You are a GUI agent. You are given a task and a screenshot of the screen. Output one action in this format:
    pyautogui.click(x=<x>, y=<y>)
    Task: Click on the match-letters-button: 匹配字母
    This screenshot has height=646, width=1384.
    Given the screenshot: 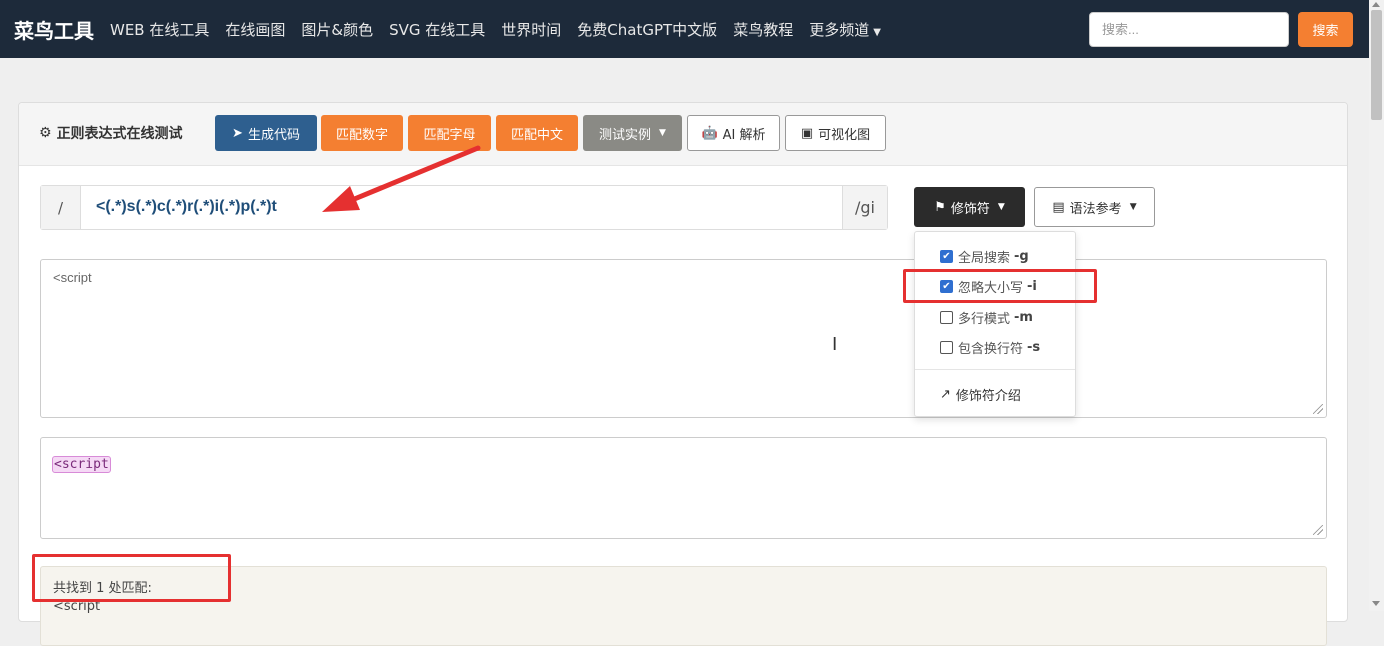 What is the action you would take?
    pyautogui.click(x=449, y=133)
    